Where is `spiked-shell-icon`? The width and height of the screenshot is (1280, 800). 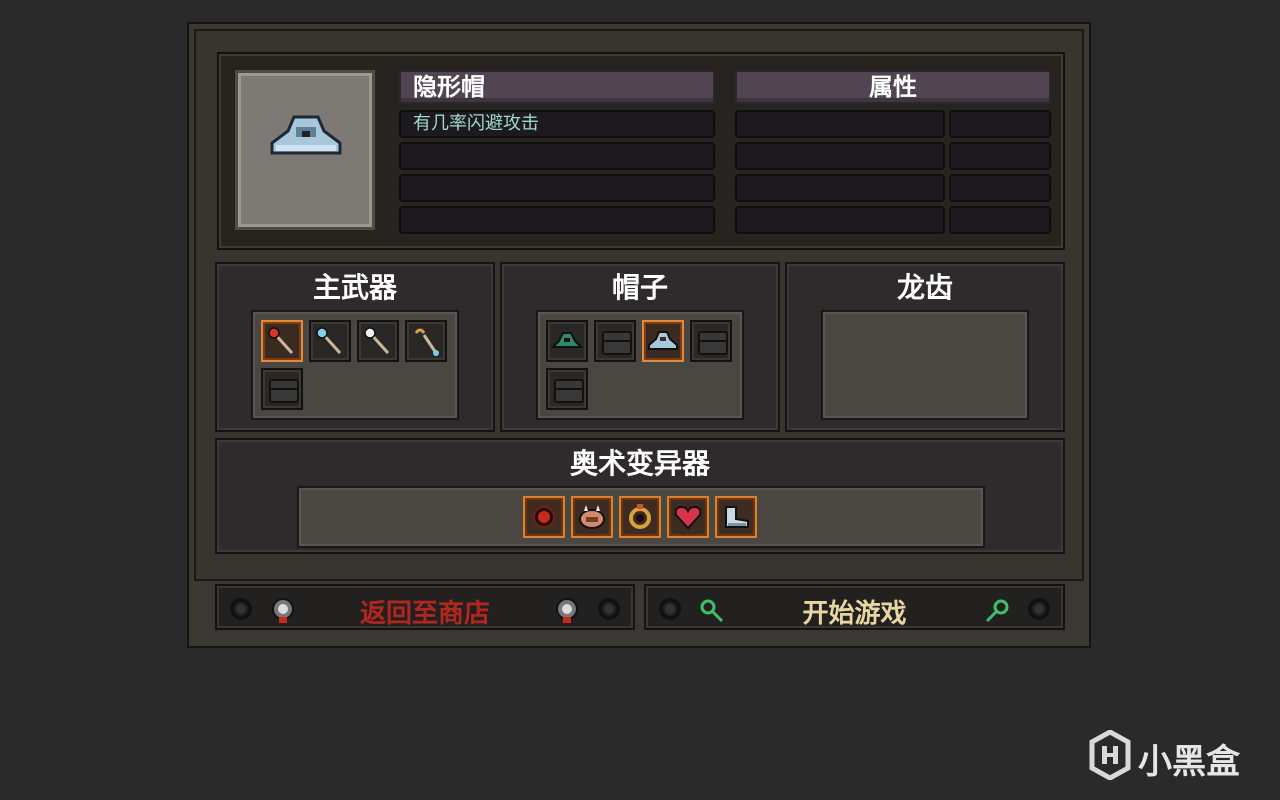
spiked-shell-icon is located at coordinates (592, 517).